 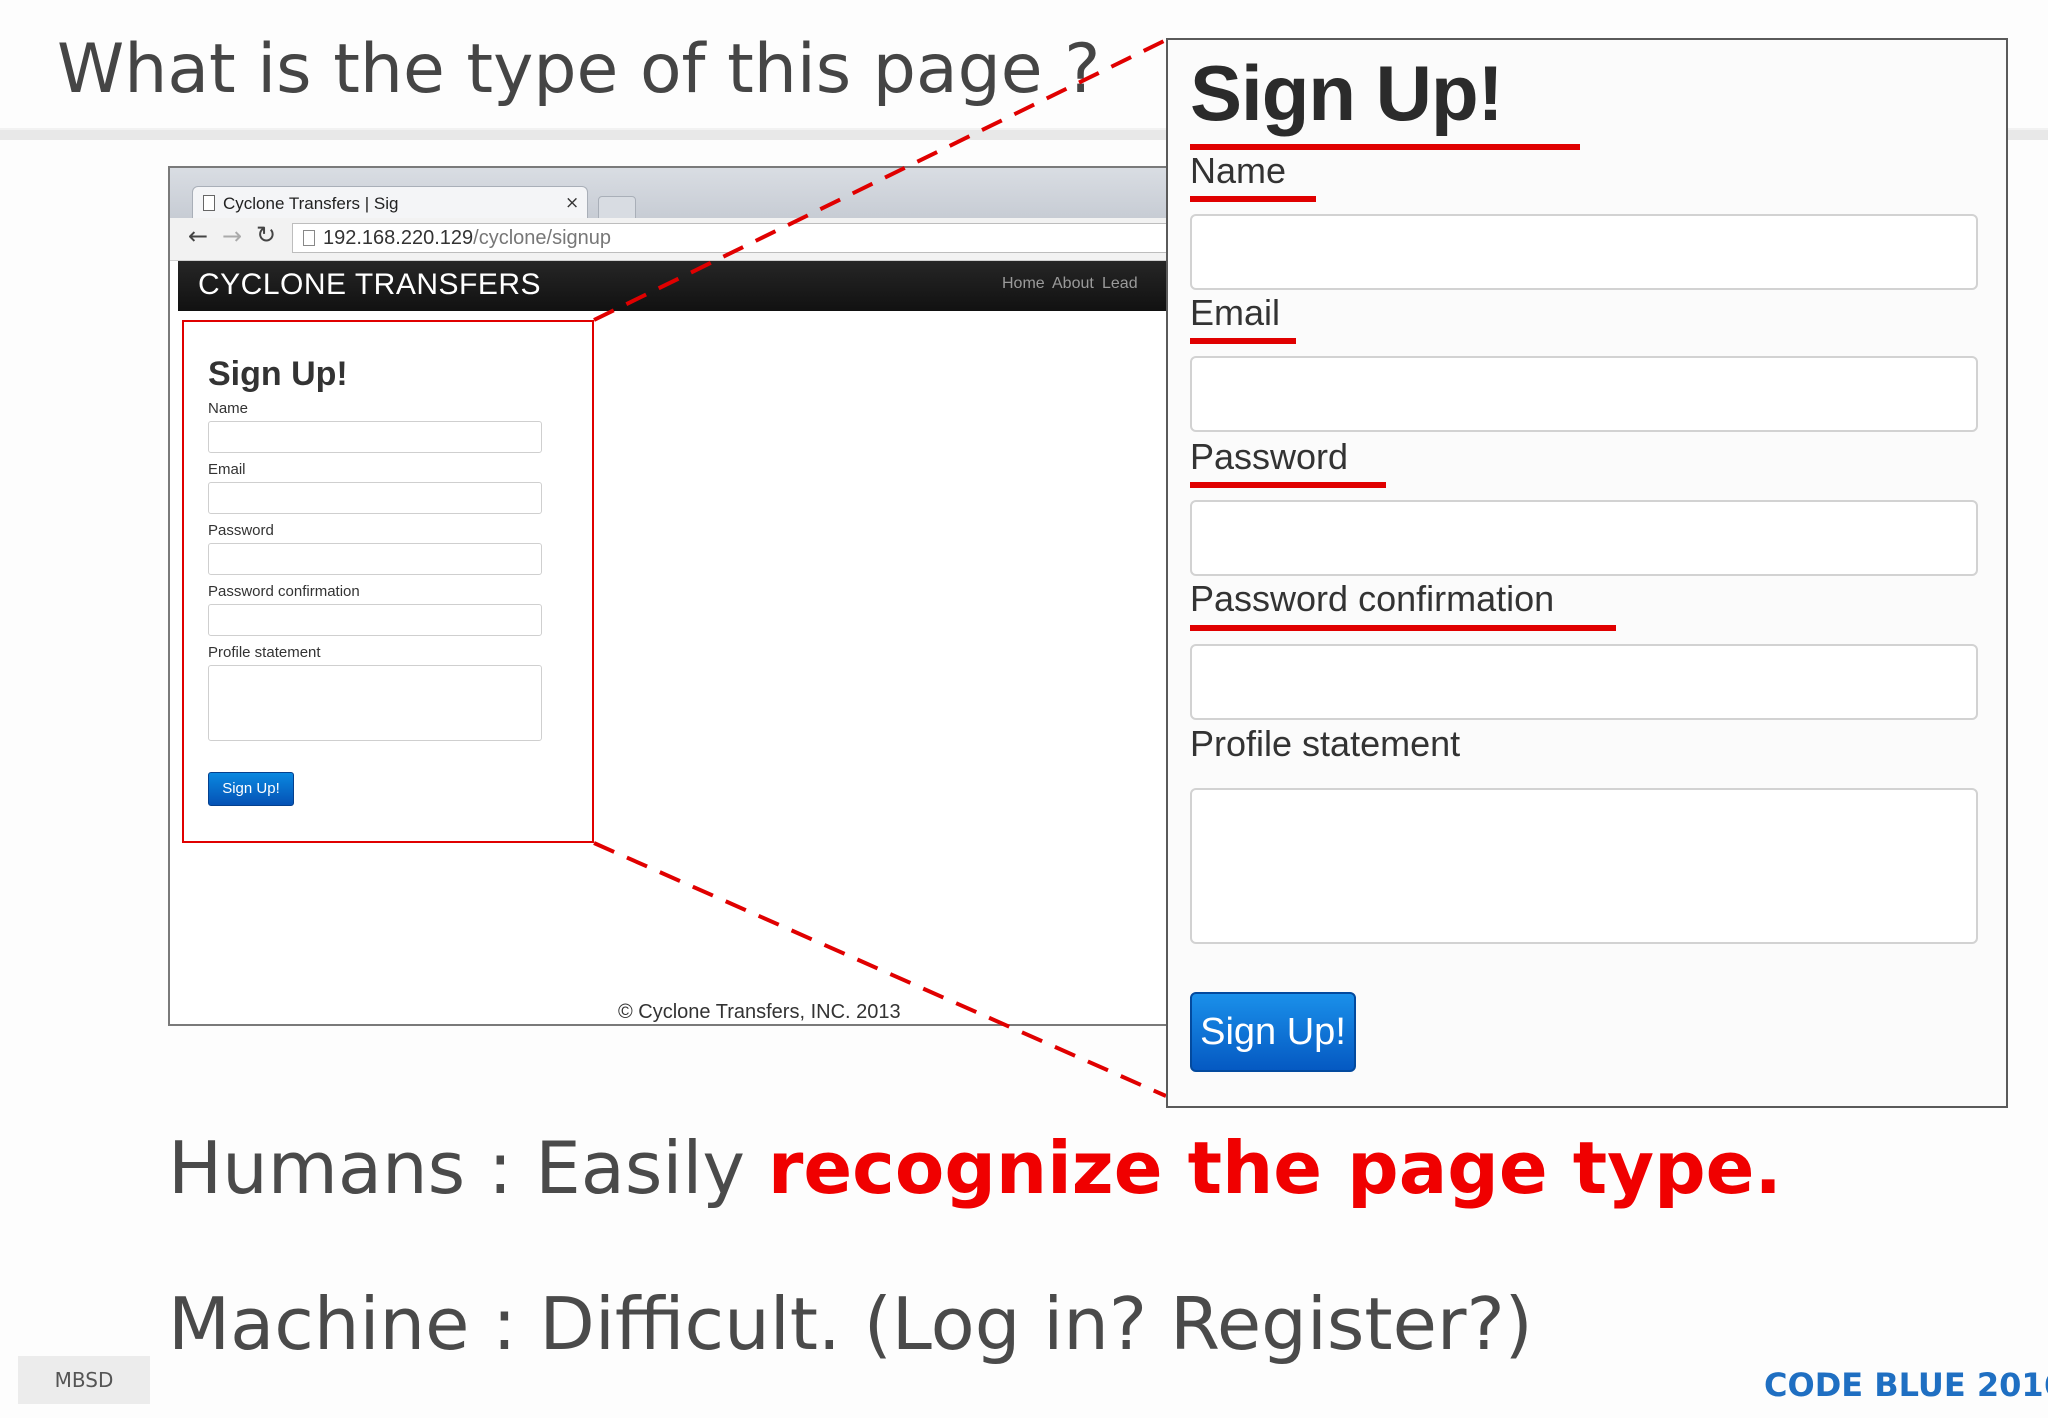 I want to click on zoomed-profile-statement-textarea, so click(x=1584, y=866).